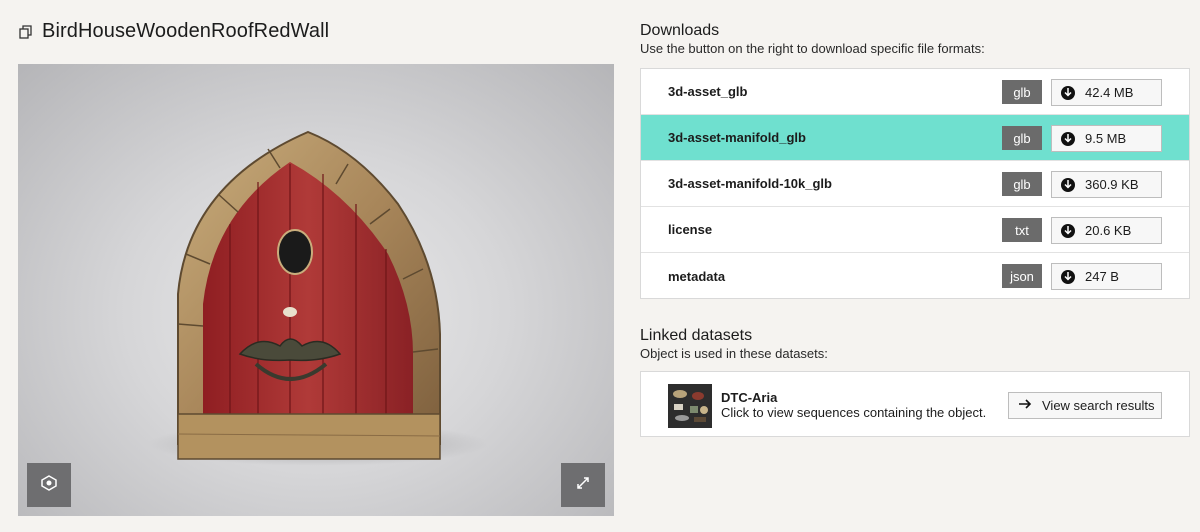  What do you see at coordinates (915, 230) in the screenshot?
I see `download-row: license txt 20.6 KB` at bounding box center [915, 230].